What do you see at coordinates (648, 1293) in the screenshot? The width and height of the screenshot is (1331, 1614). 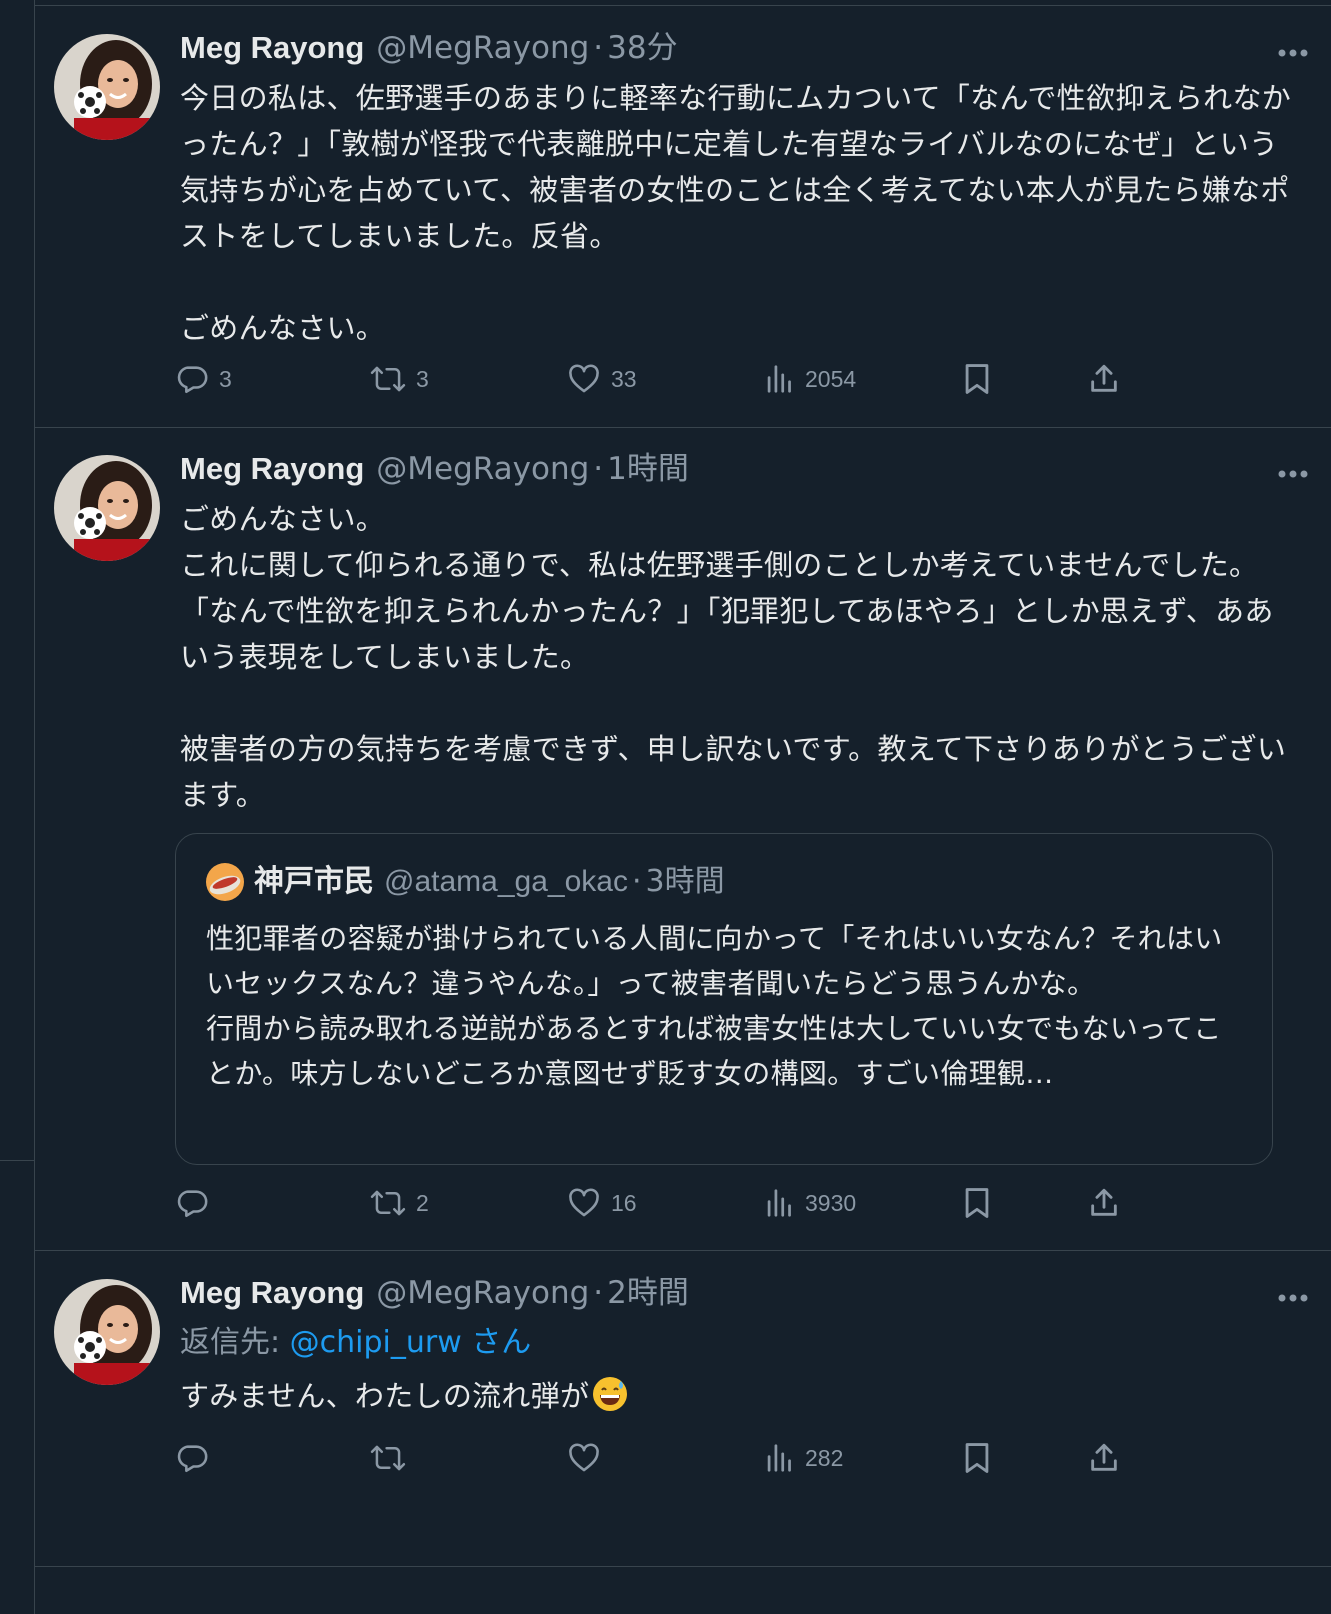 I see `timestamp: 2時間` at bounding box center [648, 1293].